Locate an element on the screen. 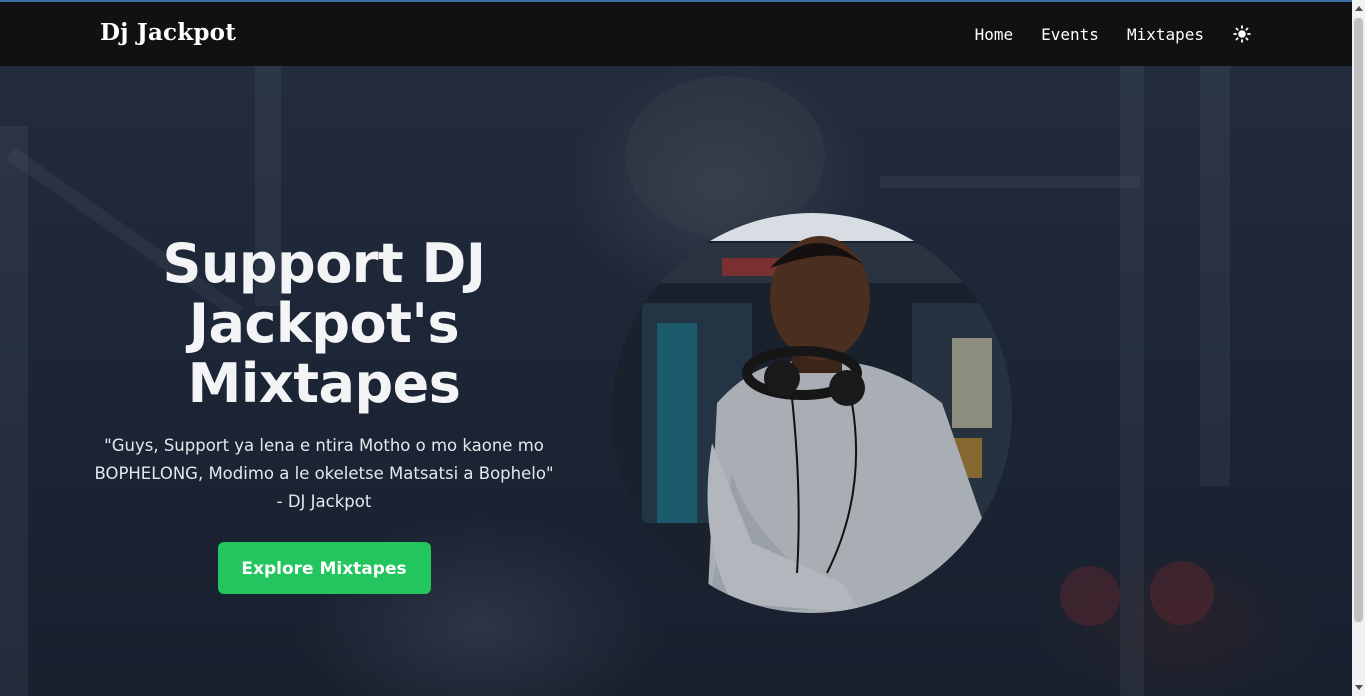  scroll-up-icon is located at coordinates (1359, 8).